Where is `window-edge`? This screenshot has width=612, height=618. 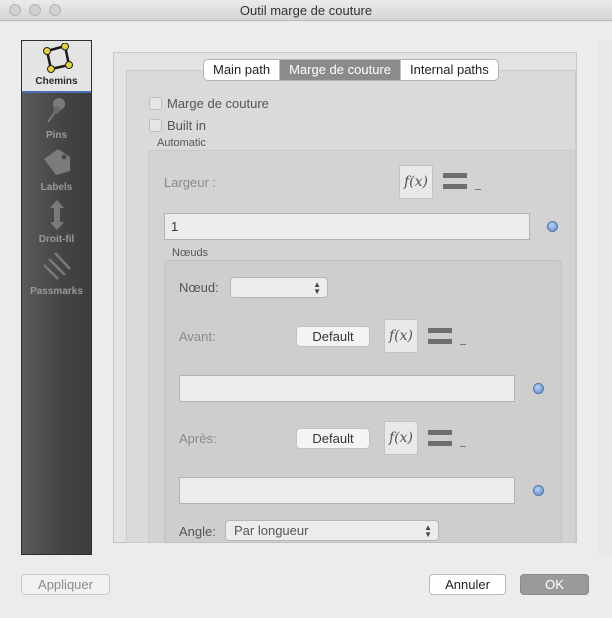
window-edge is located at coordinates (605, 297).